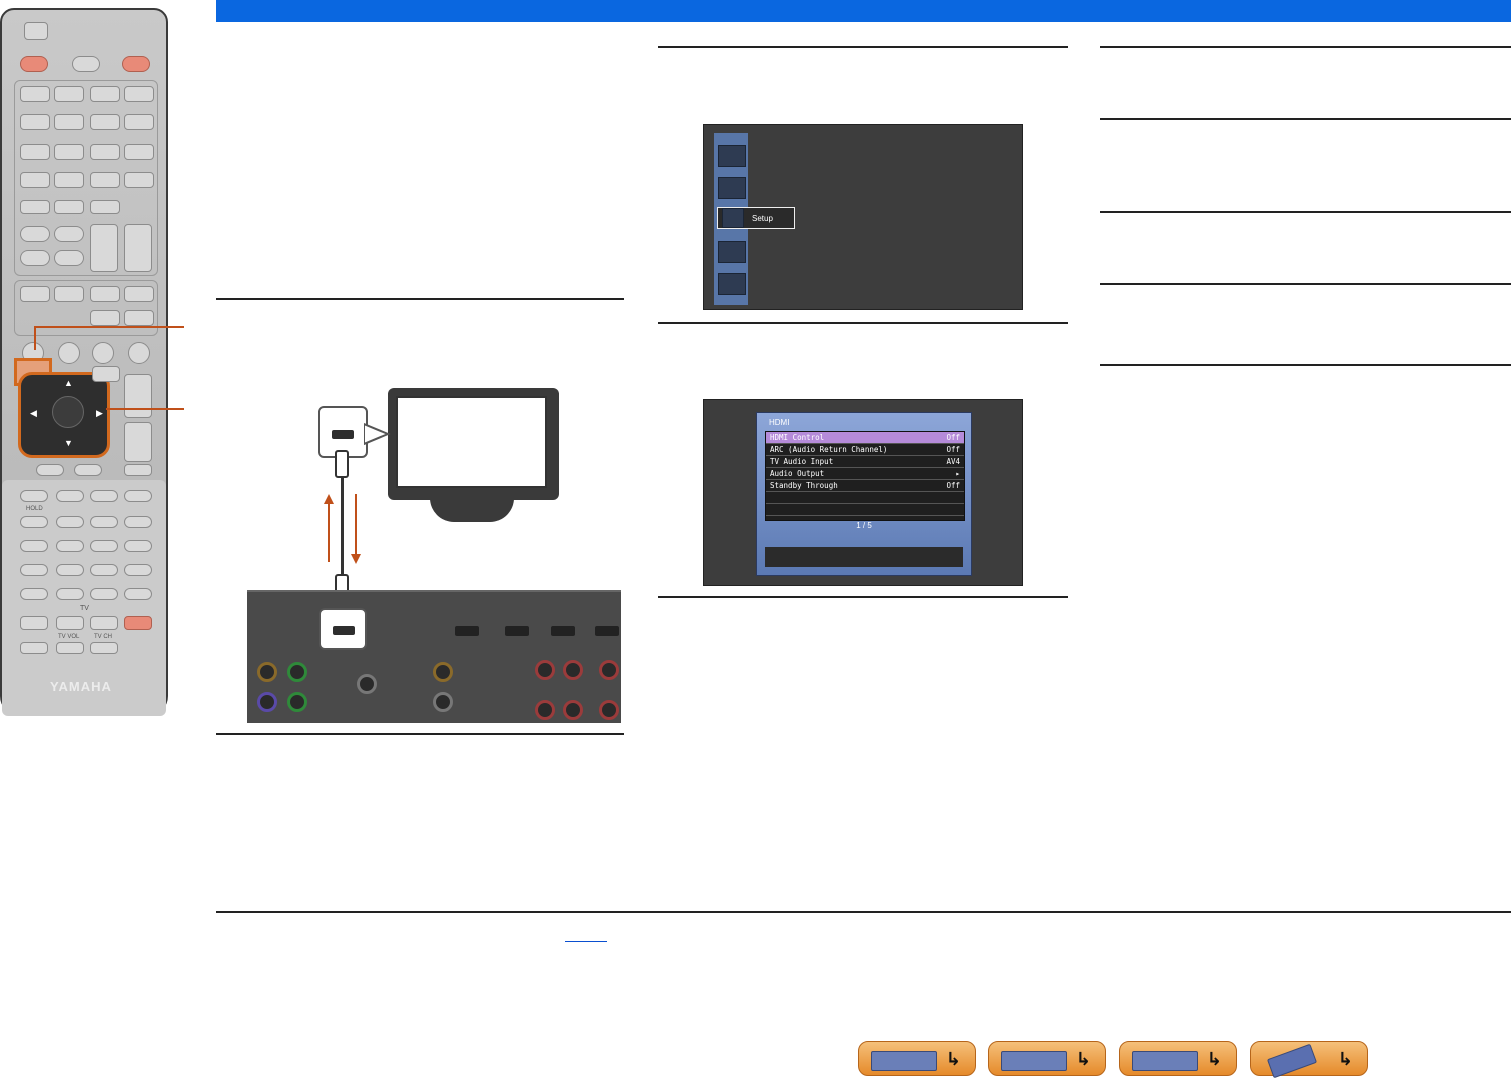 Image resolution: width=1511 pixels, height=1078 pixels. What do you see at coordinates (586, 937) in the screenshot?
I see `page-reference-link` at bounding box center [586, 937].